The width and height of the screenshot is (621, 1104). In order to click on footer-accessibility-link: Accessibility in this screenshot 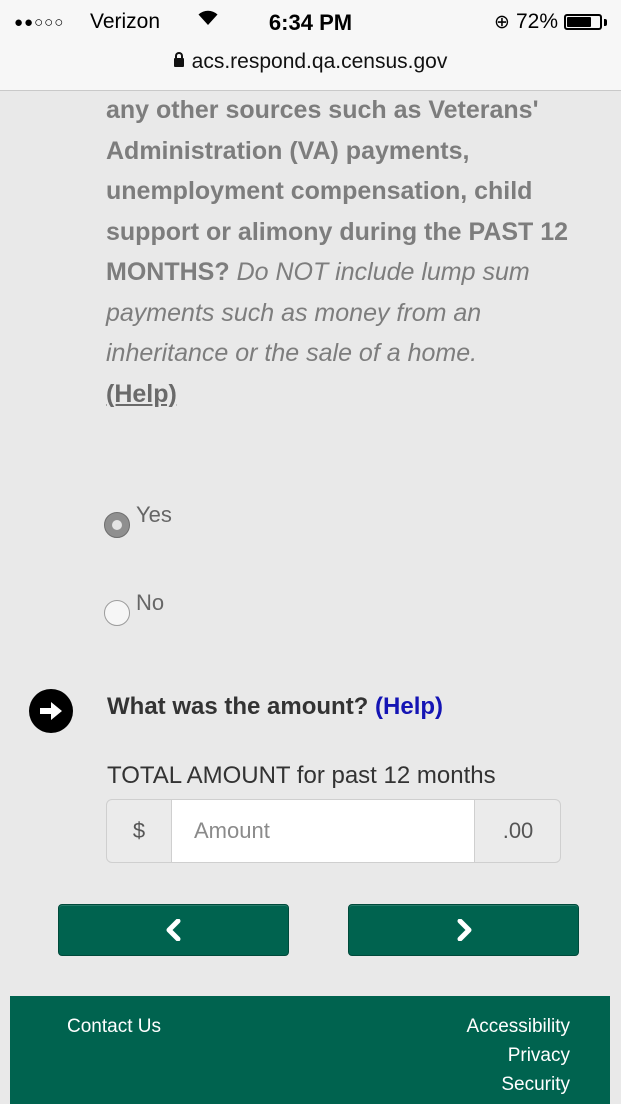, I will do `click(518, 1027)`.